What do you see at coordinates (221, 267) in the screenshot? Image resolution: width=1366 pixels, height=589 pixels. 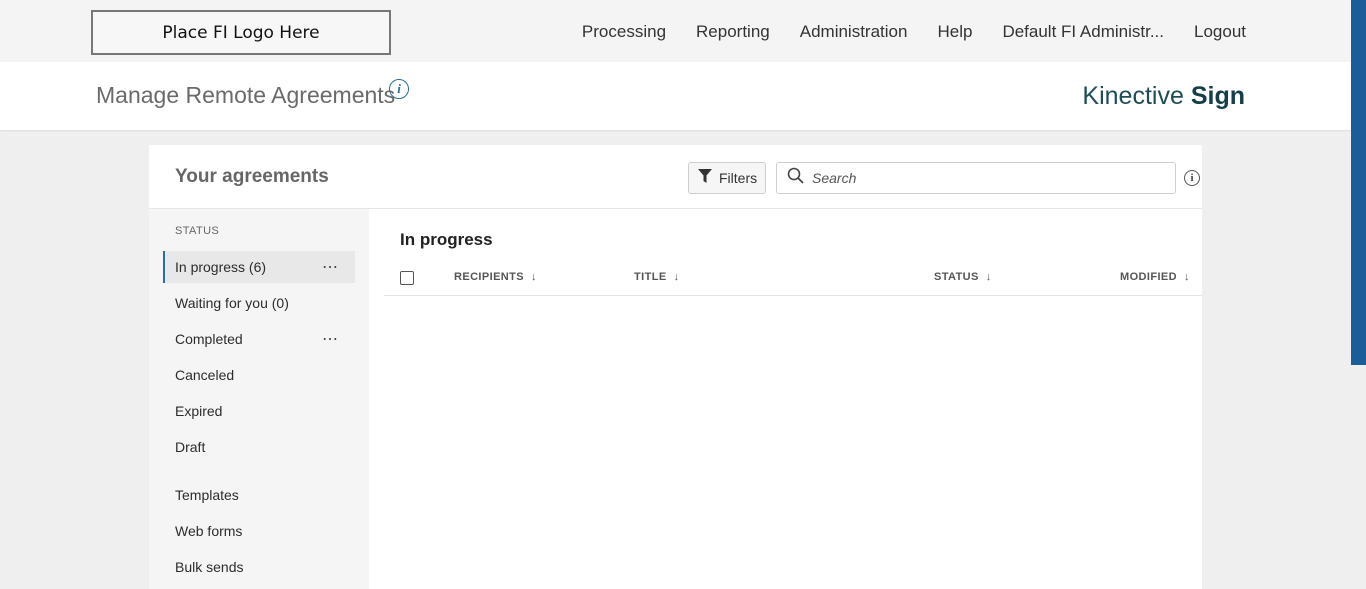 I see `sidebar-item-label: In progress (6)` at bounding box center [221, 267].